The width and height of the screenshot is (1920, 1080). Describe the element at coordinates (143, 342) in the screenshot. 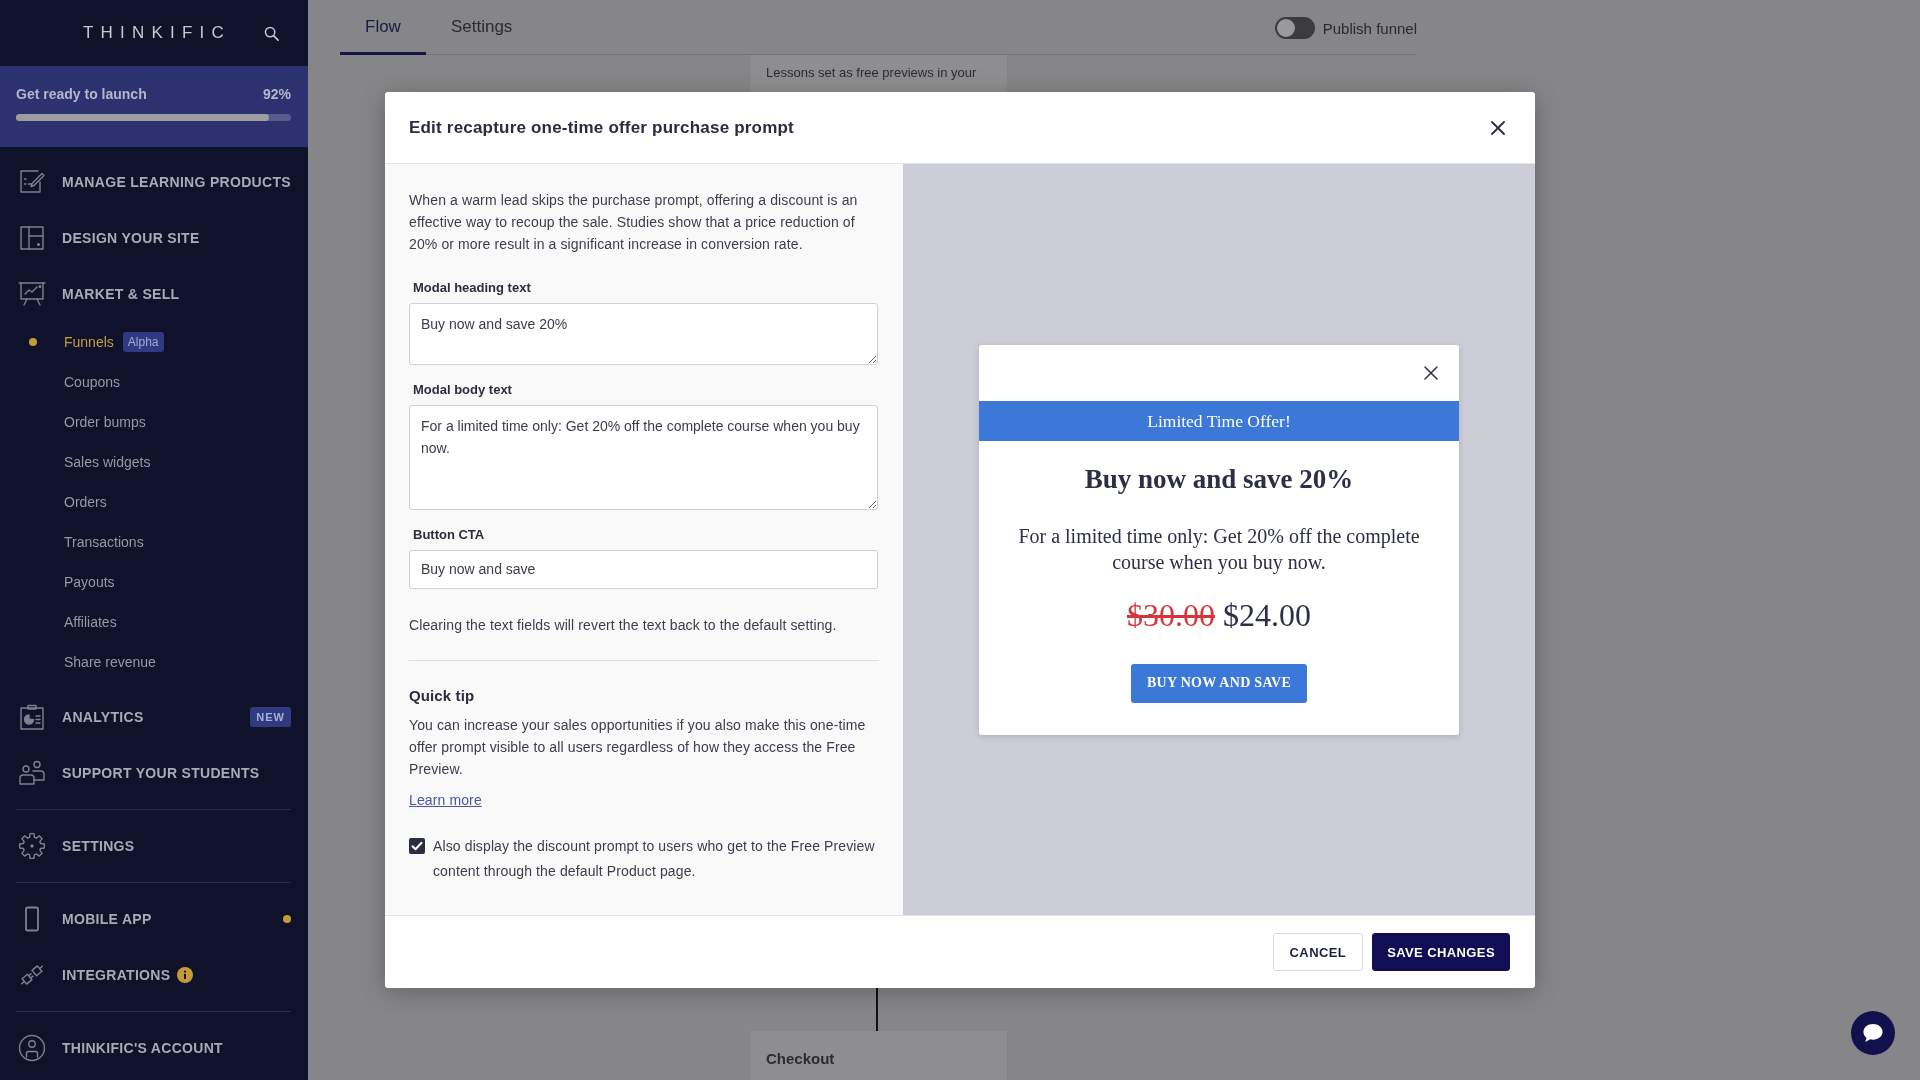

I see `alpha-badge: Alpha` at that location.